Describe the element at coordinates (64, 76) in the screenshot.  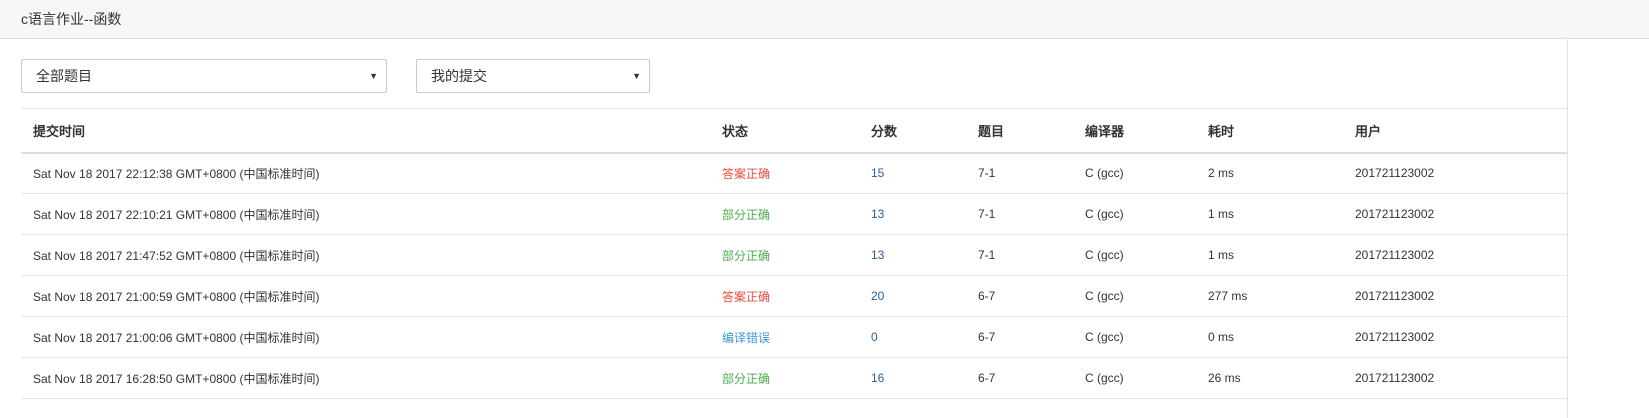
I see `problem-filter-value: 全部题目` at that location.